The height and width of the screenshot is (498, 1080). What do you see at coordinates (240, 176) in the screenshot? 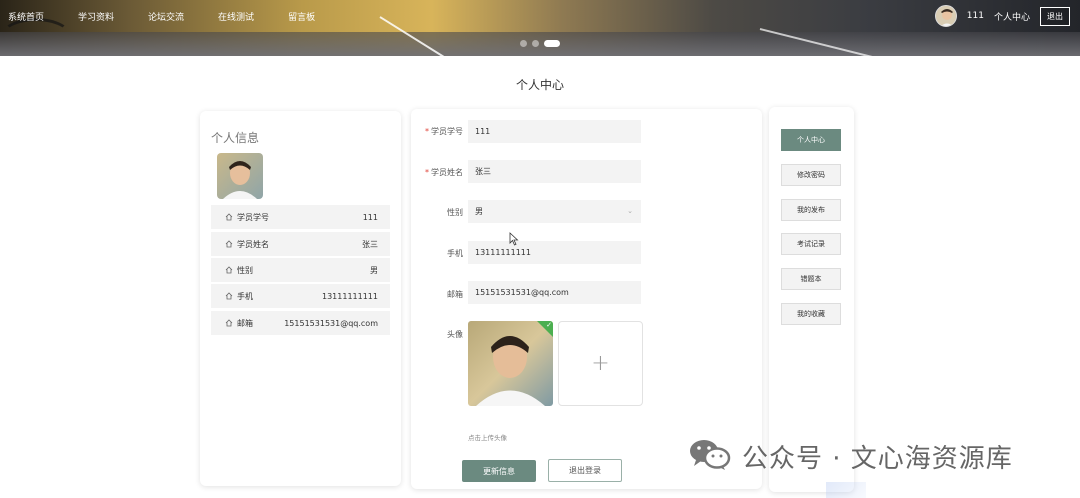
I see `profile-photo` at bounding box center [240, 176].